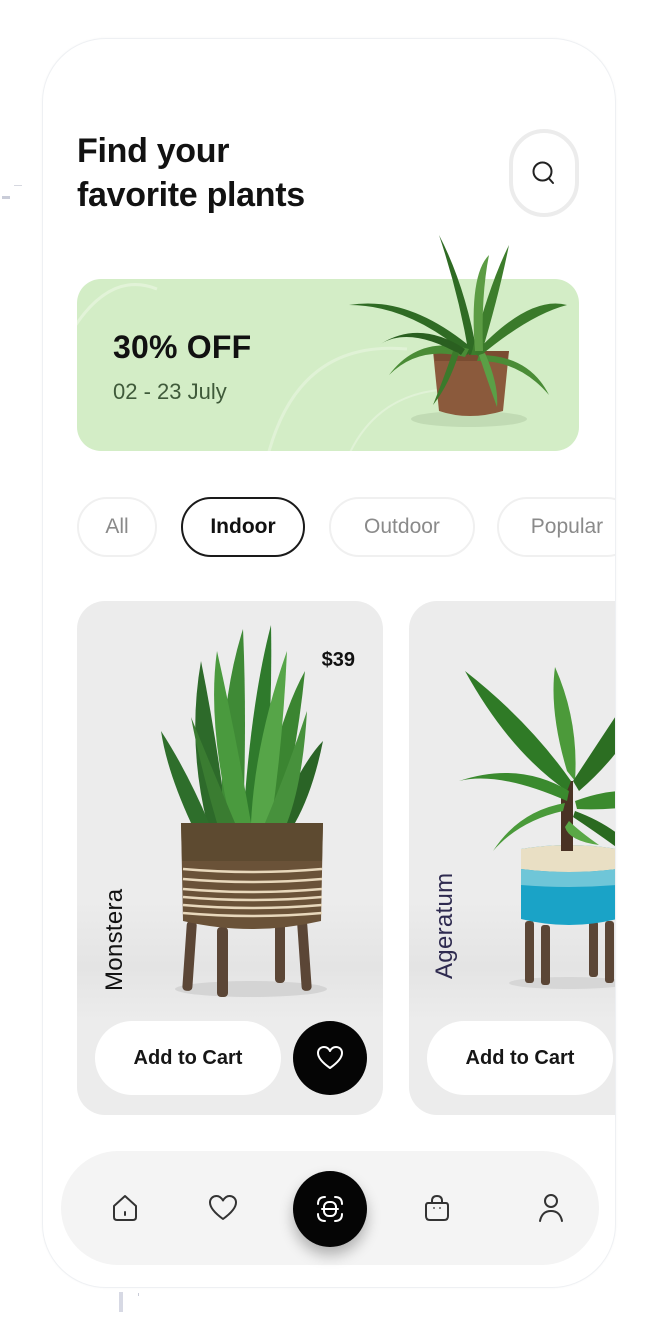 This screenshot has width=656, height=1326. I want to click on favorite-button, so click(330, 1058).